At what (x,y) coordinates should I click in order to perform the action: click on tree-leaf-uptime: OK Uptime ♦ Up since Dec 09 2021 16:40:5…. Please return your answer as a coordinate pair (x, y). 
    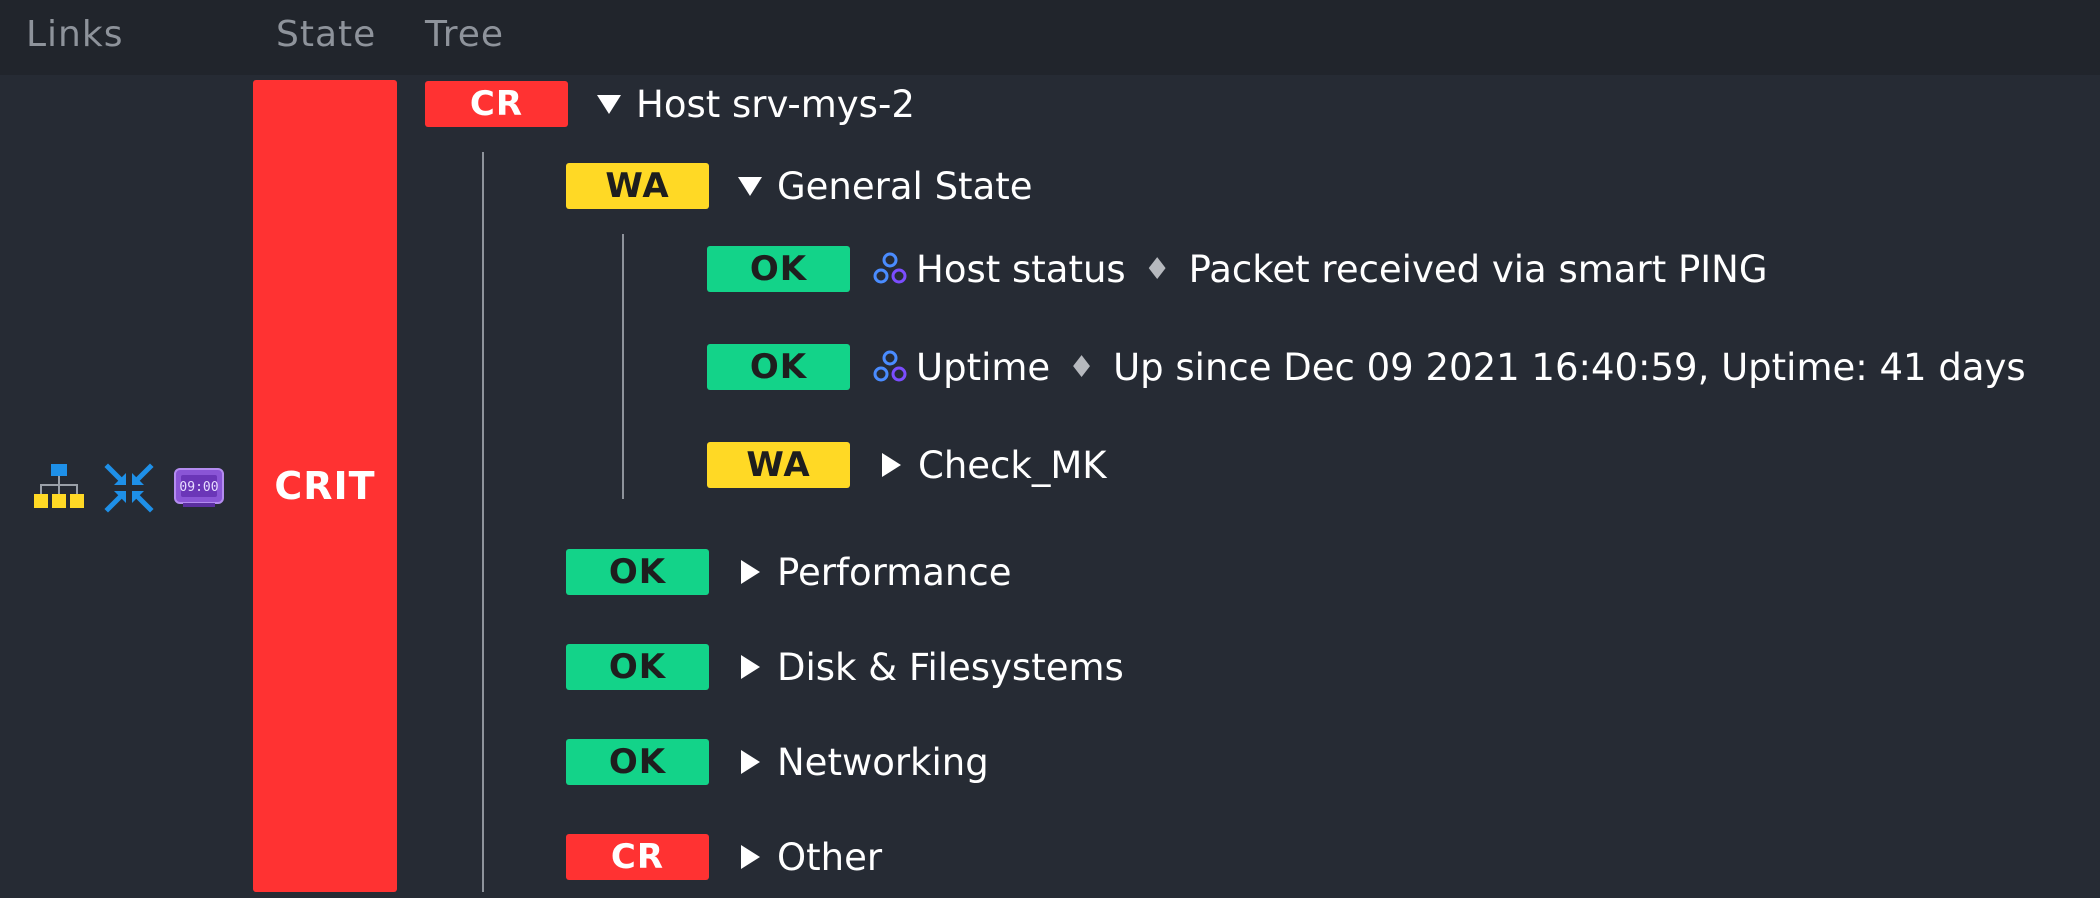
    Looking at the image, I should click on (1366, 367).